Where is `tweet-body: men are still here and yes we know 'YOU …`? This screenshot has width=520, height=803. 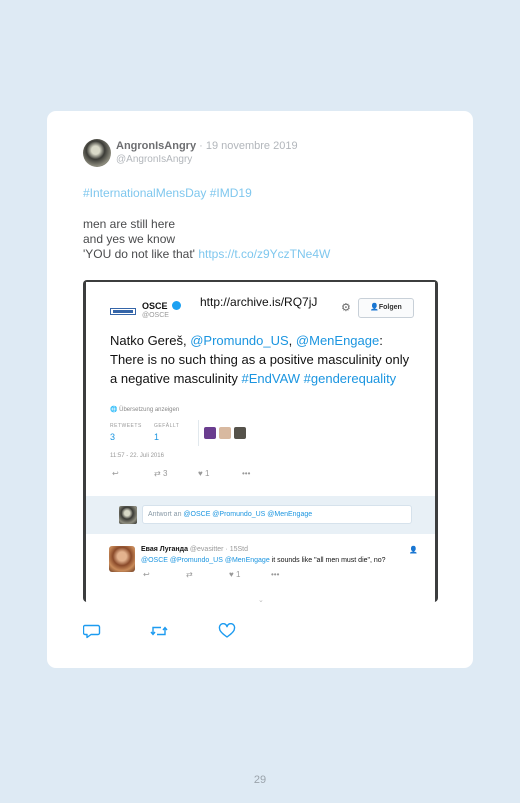
tweet-body: men are still here and yes we know 'YOU … is located at coordinates (206, 239).